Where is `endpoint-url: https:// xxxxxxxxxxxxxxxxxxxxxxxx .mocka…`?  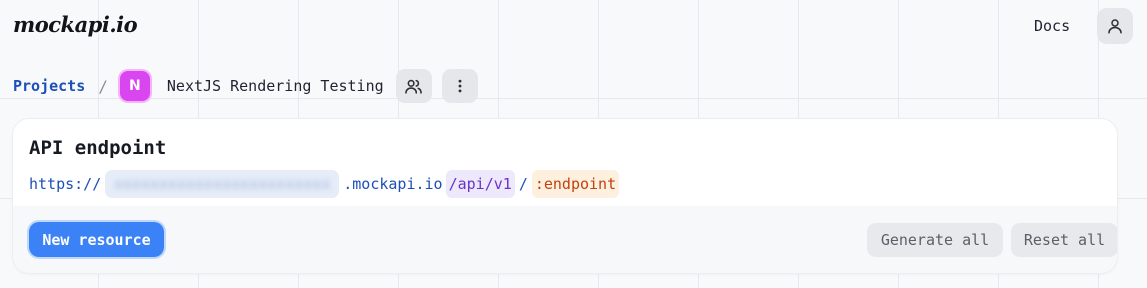
endpoint-url: https:// xxxxxxxxxxxxxxxxxxxxxxxx .mocka… is located at coordinates (324, 184).